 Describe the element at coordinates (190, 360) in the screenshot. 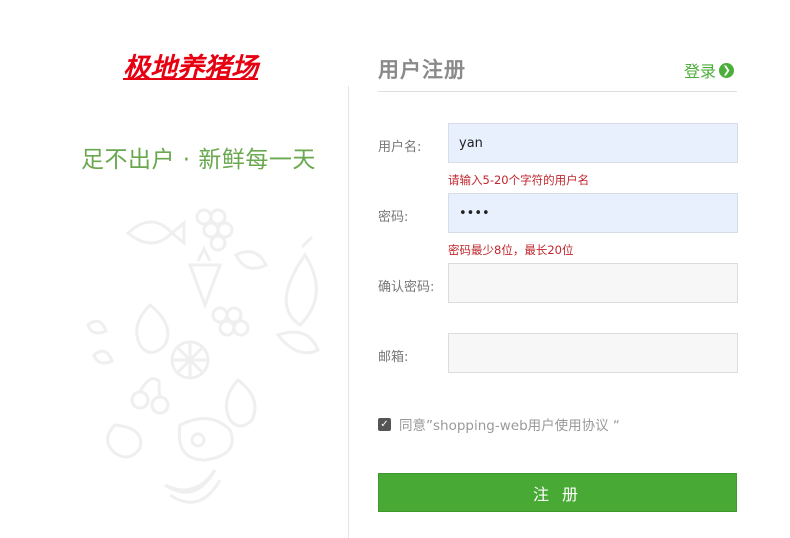

I see `lemon-slice-icon` at that location.